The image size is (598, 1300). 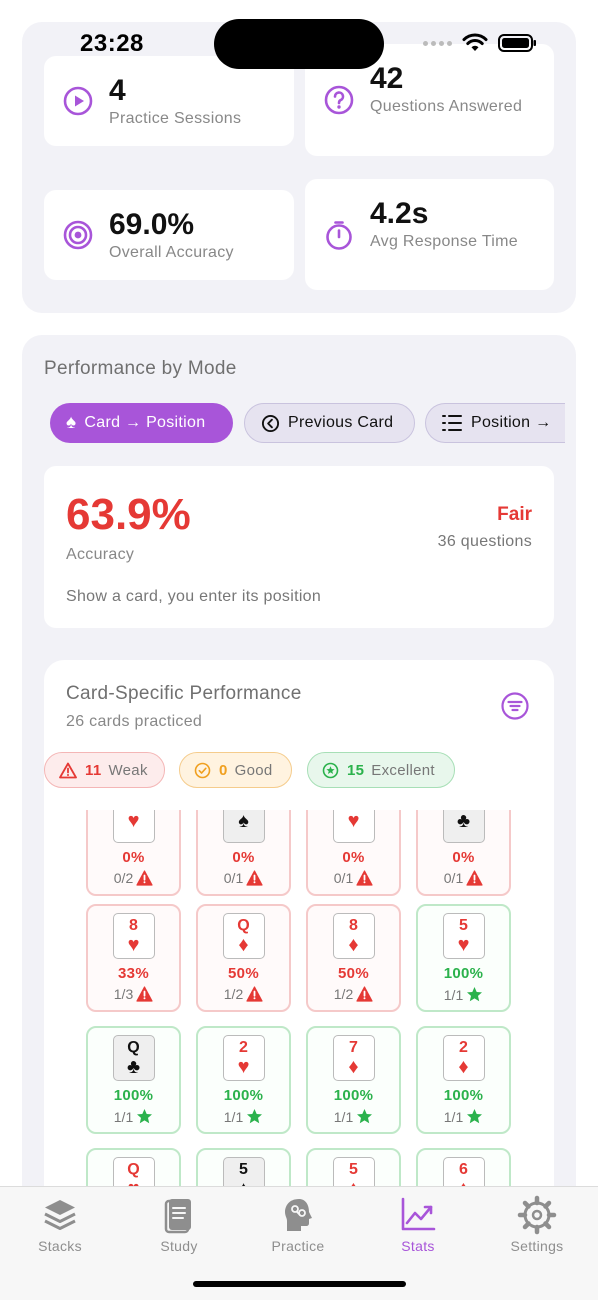 I want to click on weak-label: Weak, so click(x=128, y=770).